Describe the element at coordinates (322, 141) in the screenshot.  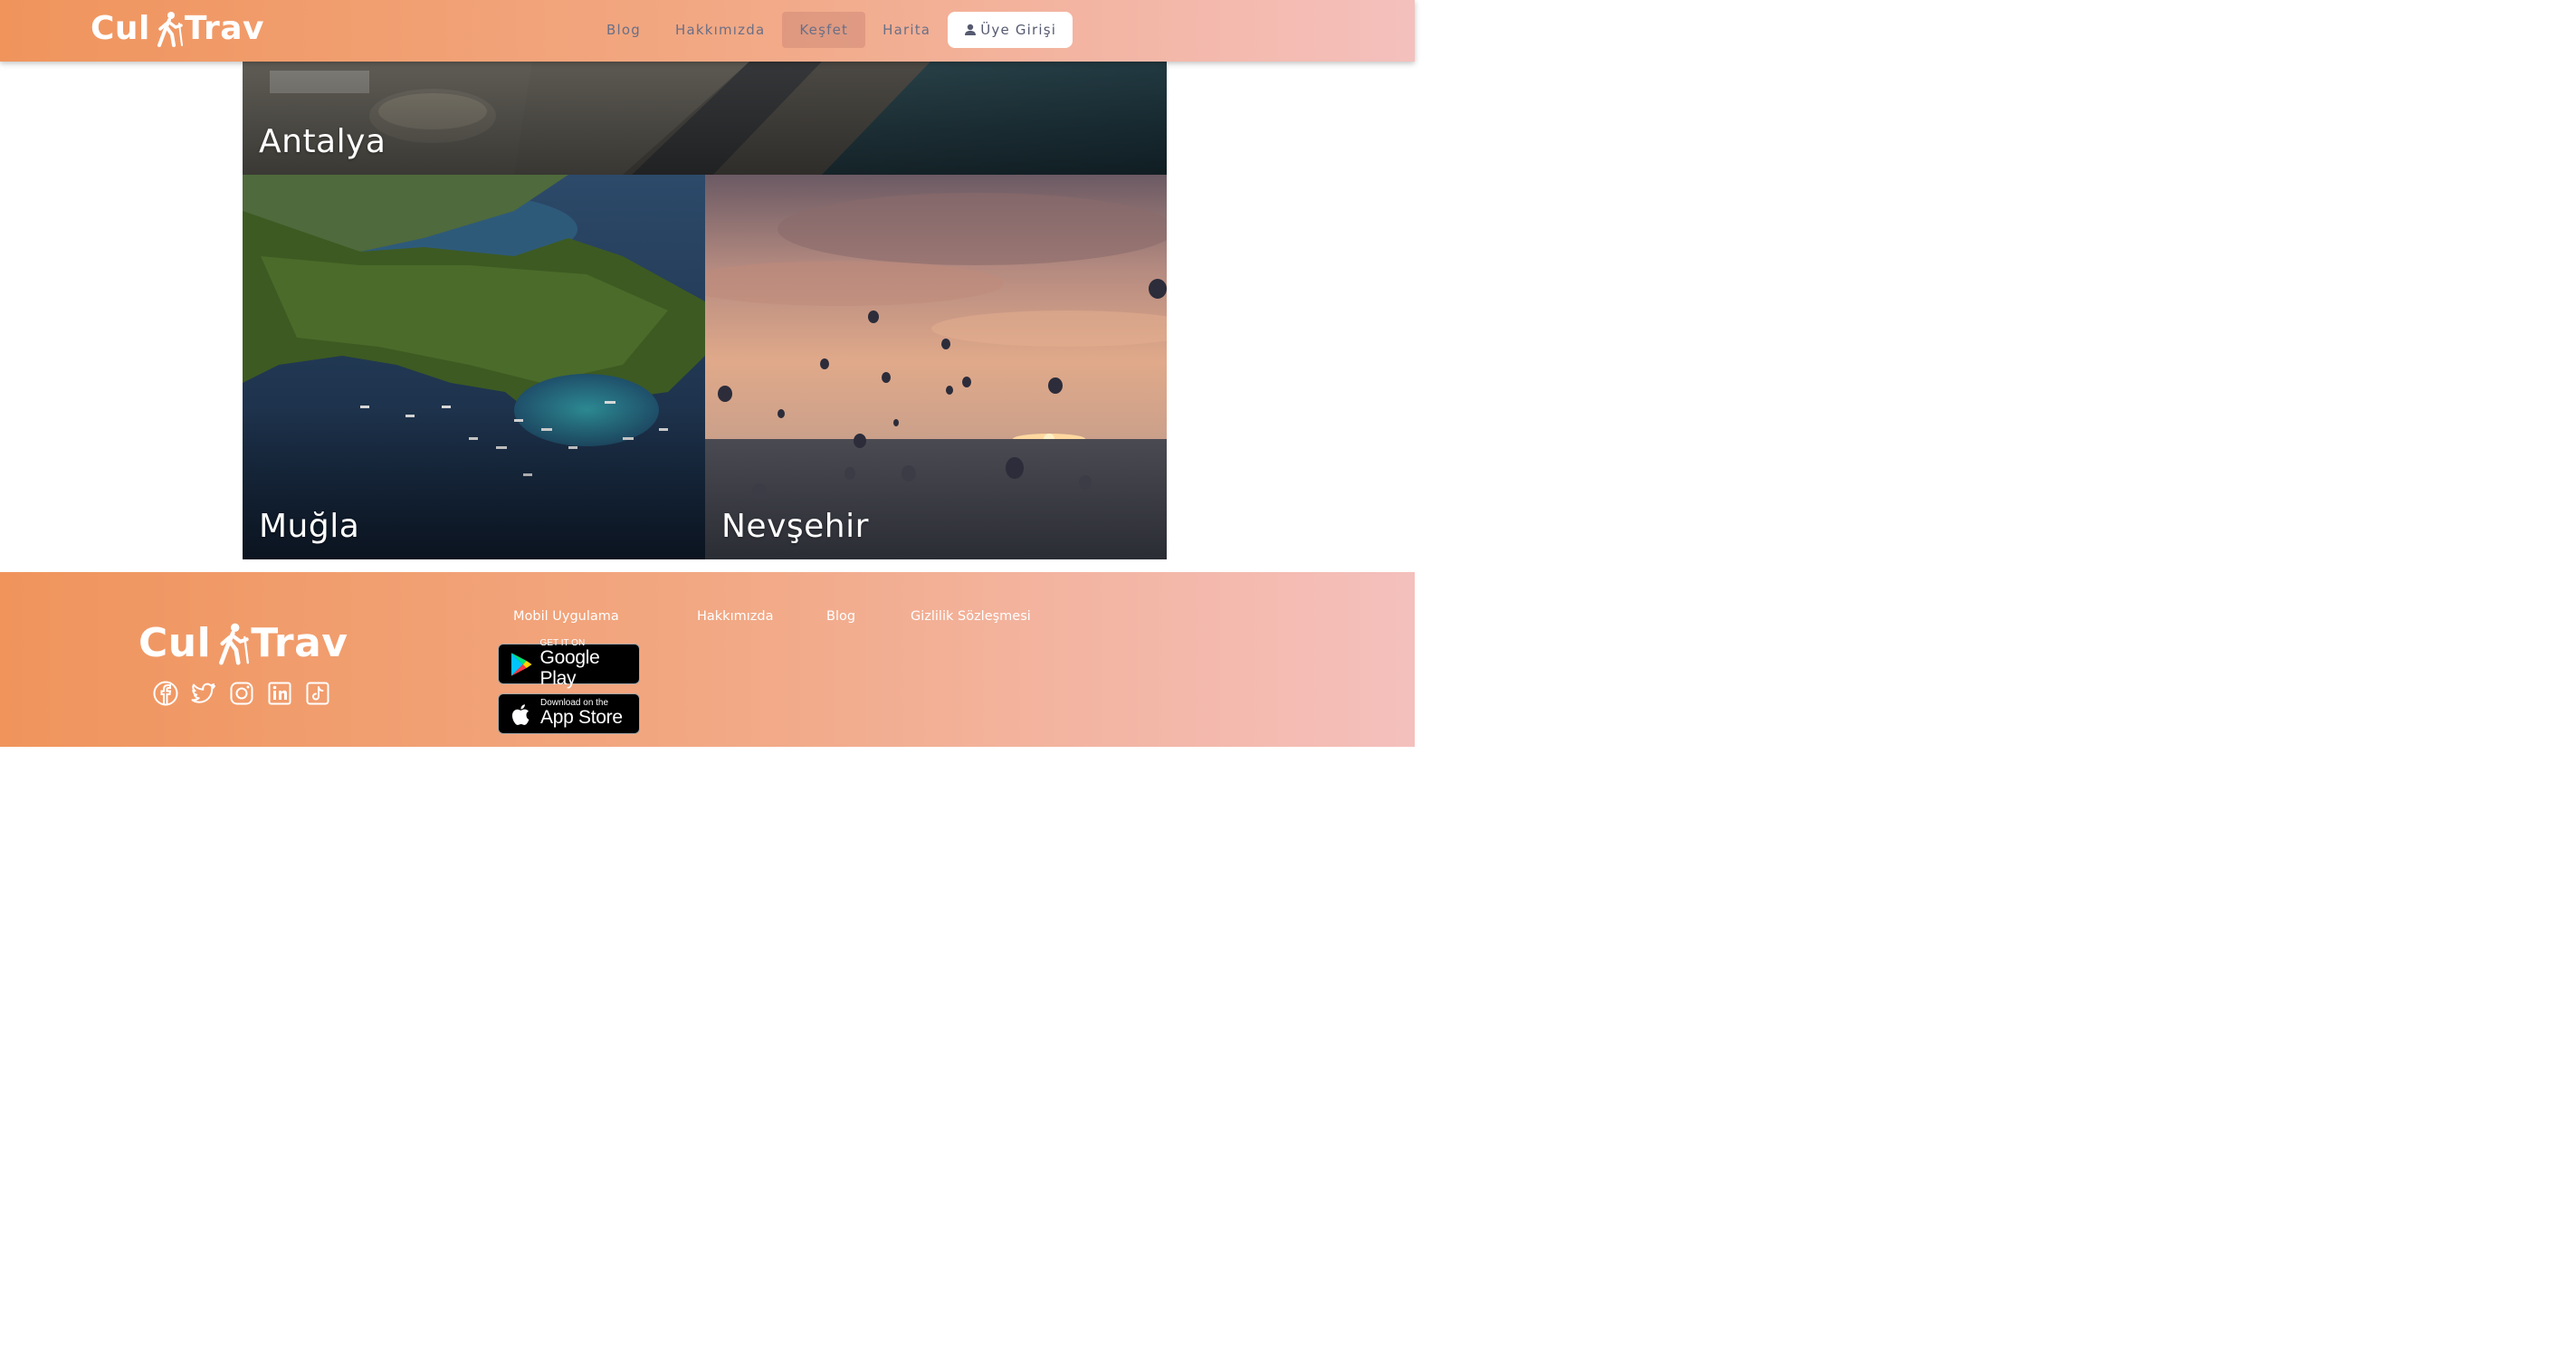
I see `city-label-antalya: Antalya` at that location.